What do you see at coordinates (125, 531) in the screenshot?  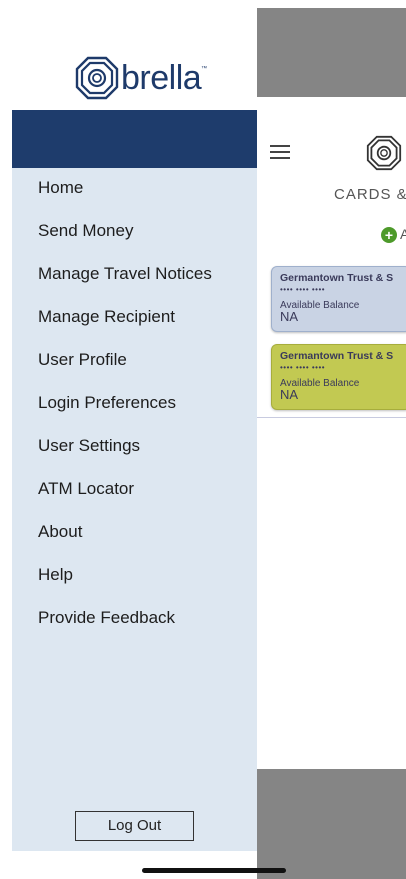 I see `sidebar-item-about: About` at bounding box center [125, 531].